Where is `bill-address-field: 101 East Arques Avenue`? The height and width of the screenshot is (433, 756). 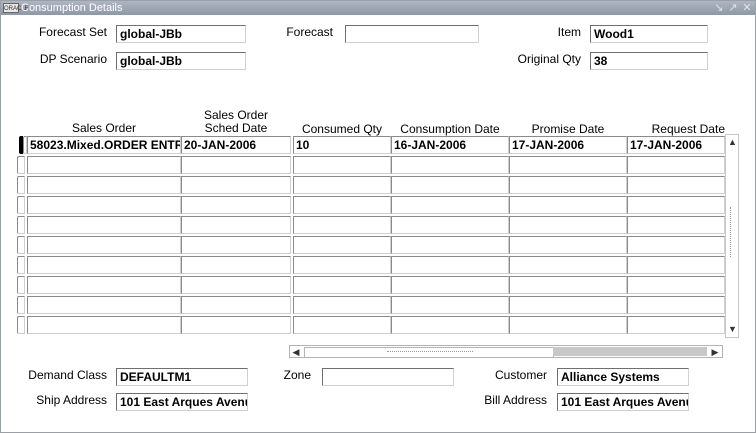
bill-address-field: 101 East Arques Avenue is located at coordinates (623, 402).